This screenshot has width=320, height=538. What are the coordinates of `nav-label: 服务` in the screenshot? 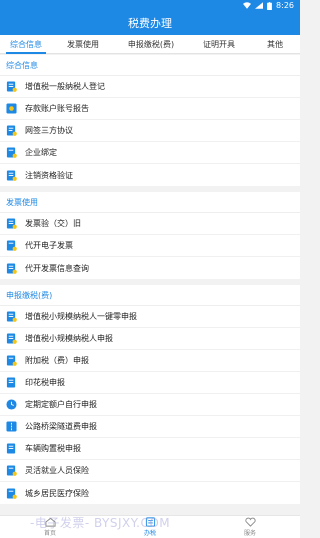 It's located at (249, 533).